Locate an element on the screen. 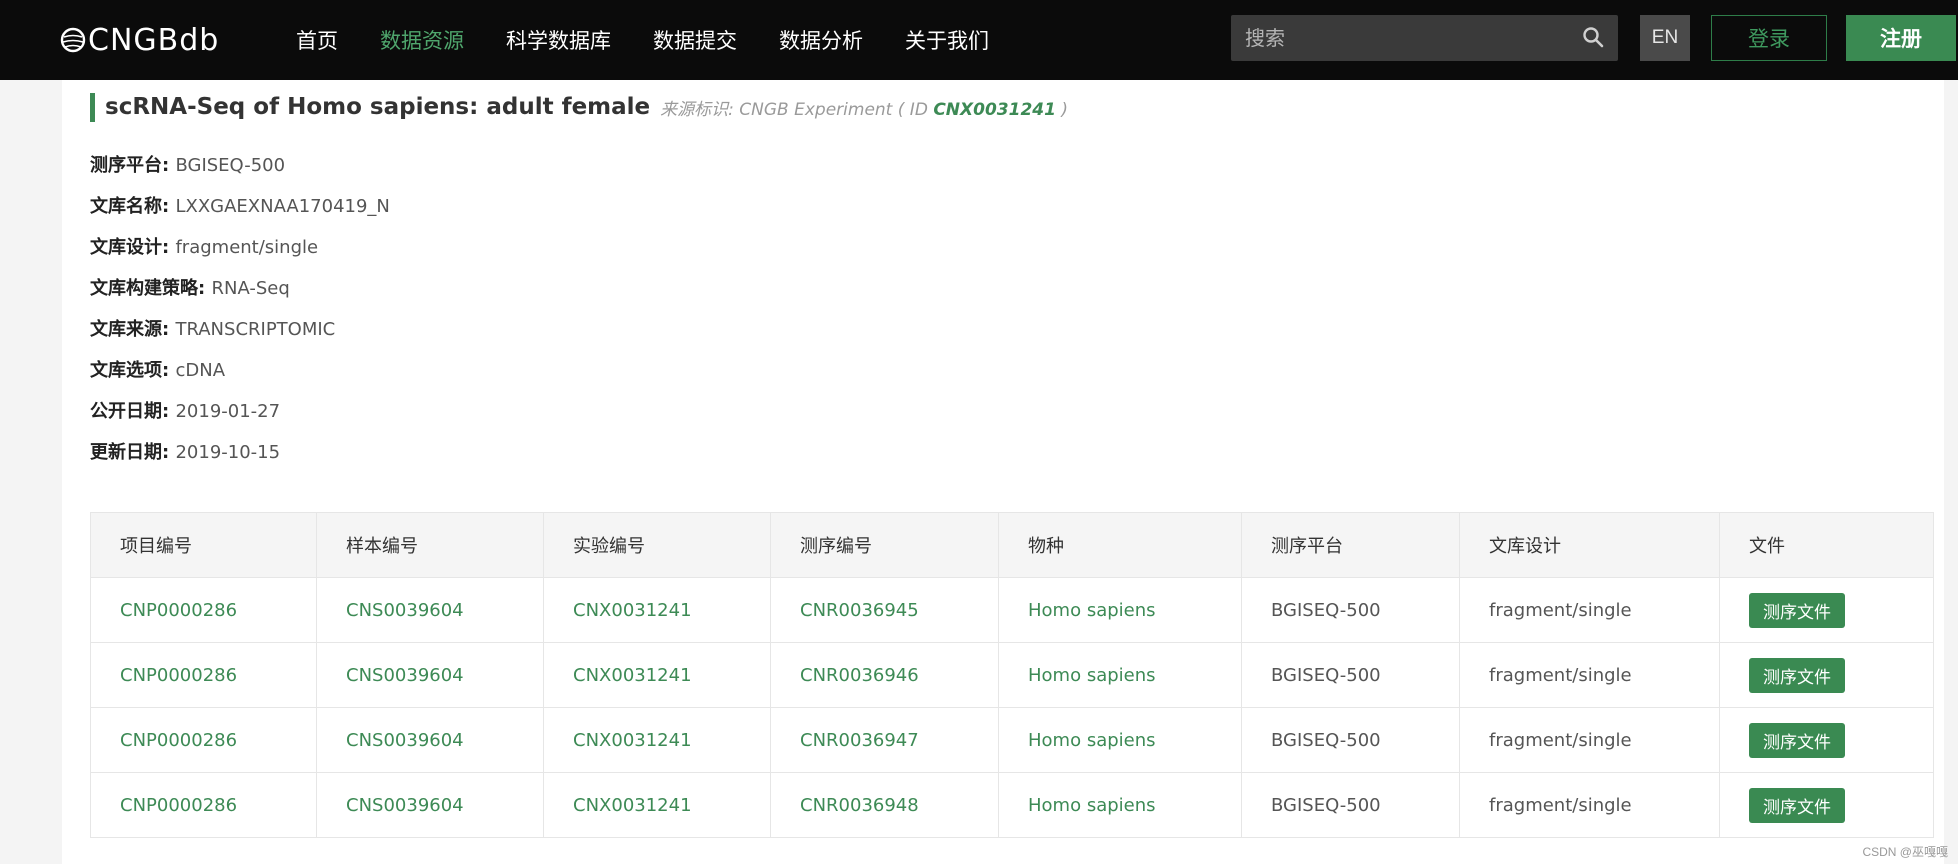  property-library-name: 文库名称: LXXGAEXNAA170419_N is located at coordinates (240, 206).